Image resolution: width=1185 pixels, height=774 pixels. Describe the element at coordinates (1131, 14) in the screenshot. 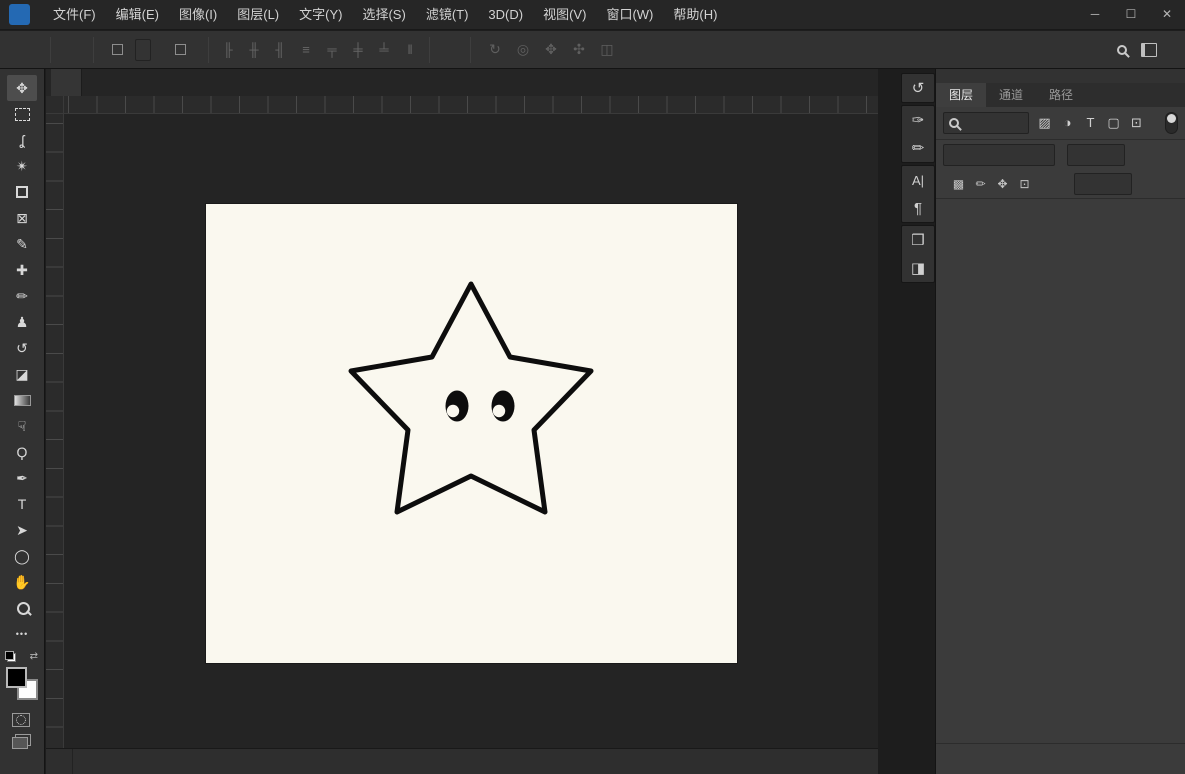

I see `window-control-button: ☐` at that location.